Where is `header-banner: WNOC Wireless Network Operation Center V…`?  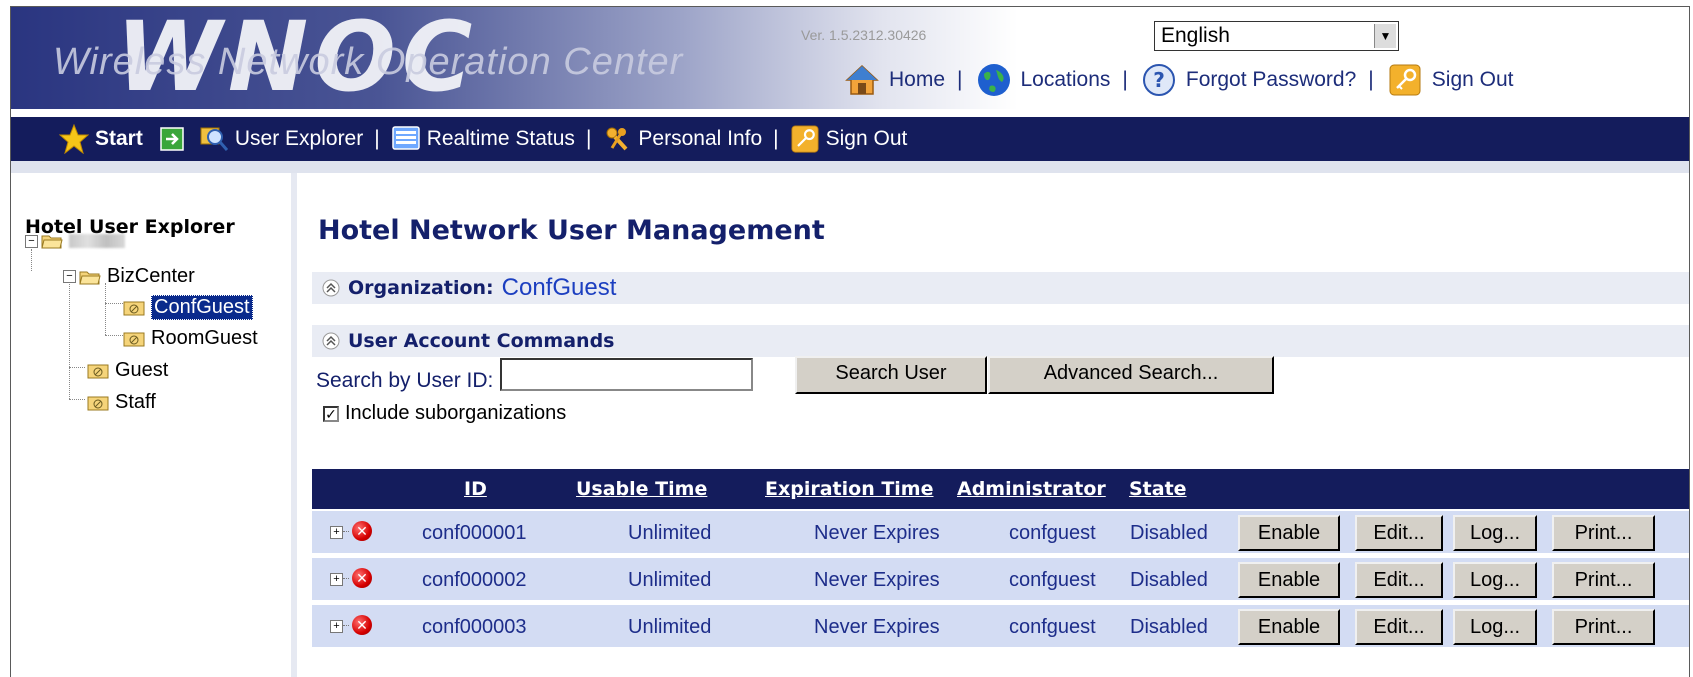
header-banner: WNOC Wireless Network Operation Center V… is located at coordinates (850, 58).